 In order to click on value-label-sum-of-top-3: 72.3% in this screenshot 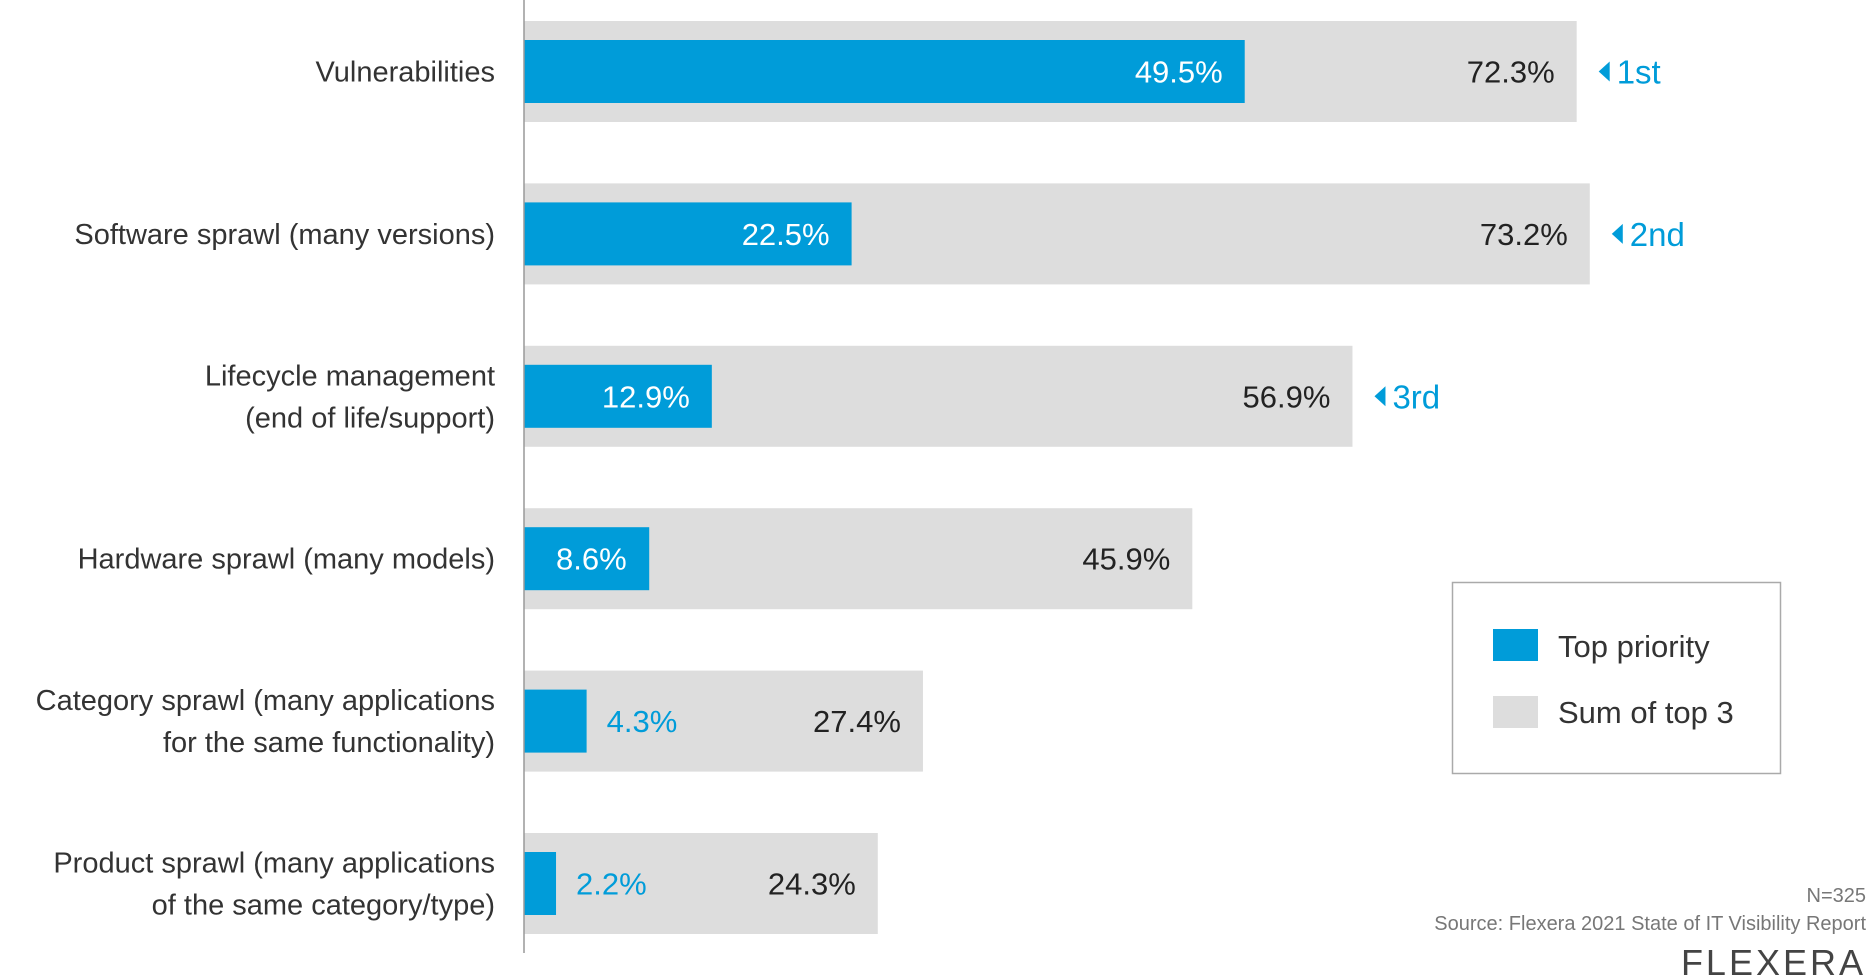, I will do `click(1511, 72)`.